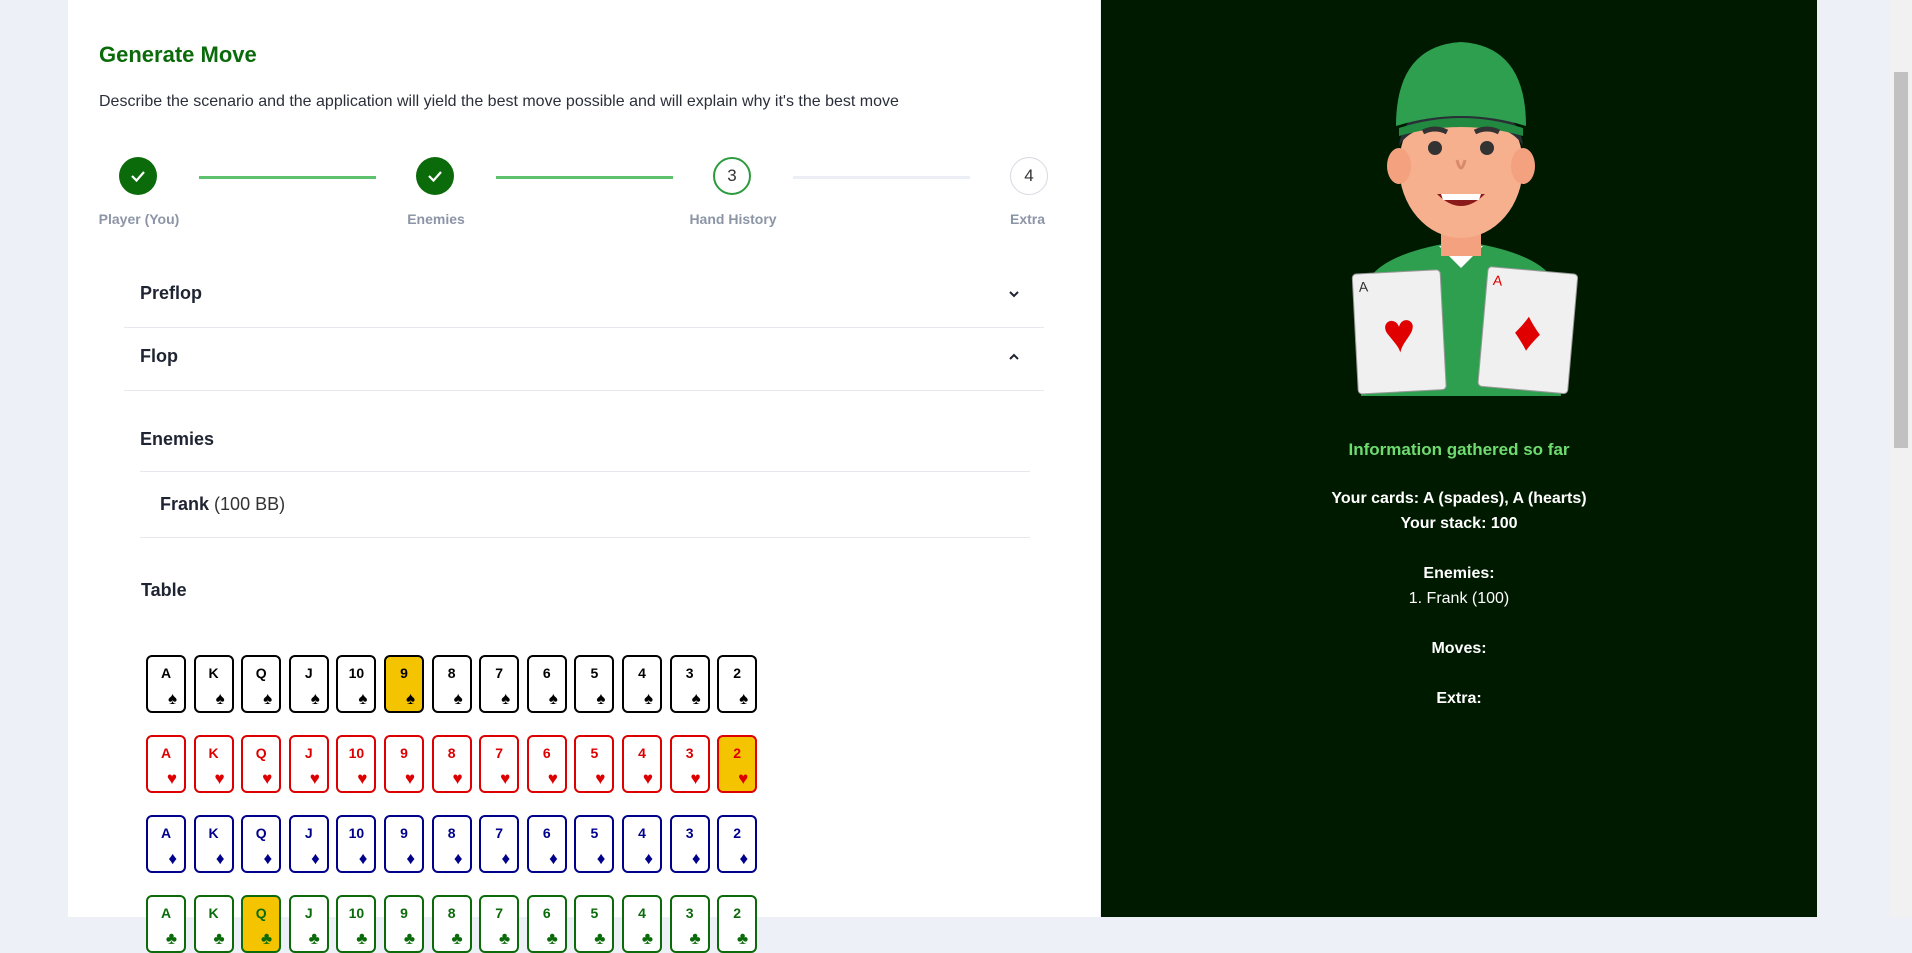  I want to click on card-A-clubs: A ♣, so click(166, 924).